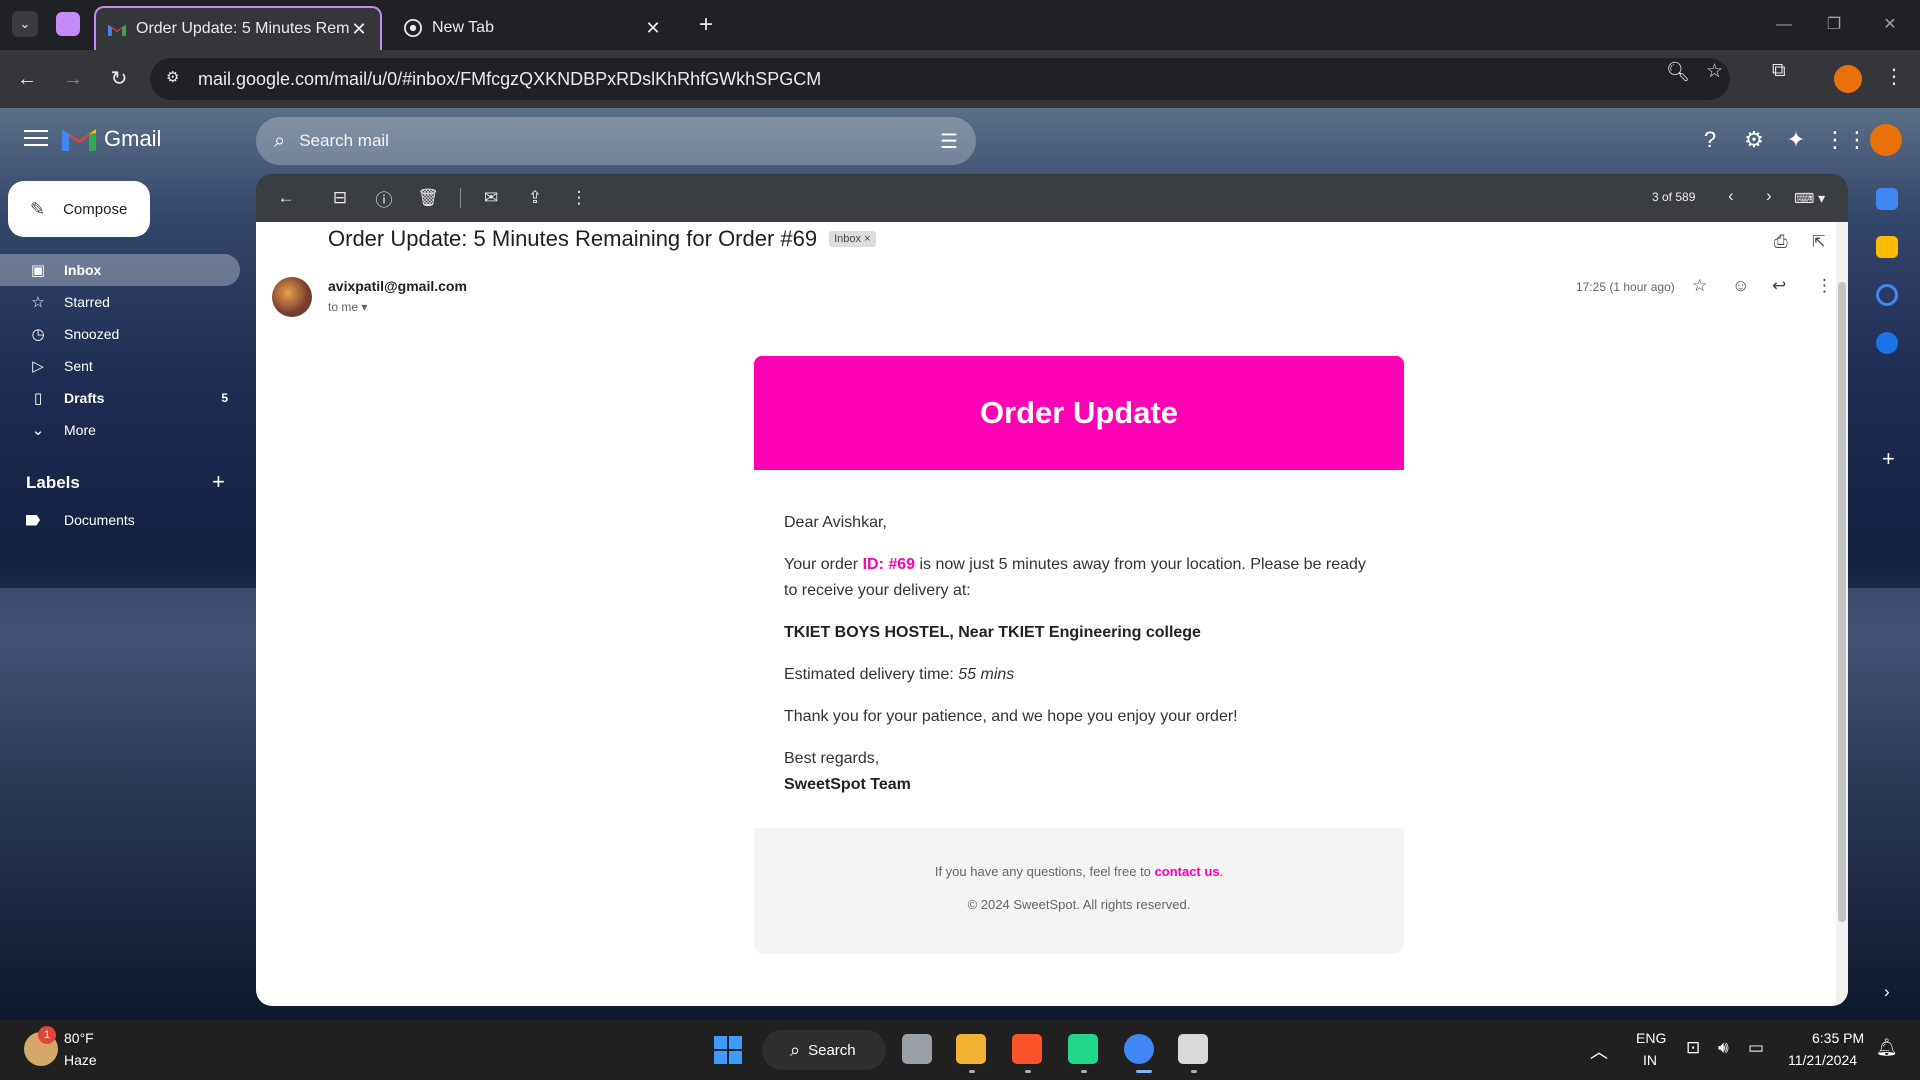 The width and height of the screenshot is (1920, 1080). What do you see at coordinates (1723, 1048) in the screenshot?
I see `volume-icon: 🔊︎` at bounding box center [1723, 1048].